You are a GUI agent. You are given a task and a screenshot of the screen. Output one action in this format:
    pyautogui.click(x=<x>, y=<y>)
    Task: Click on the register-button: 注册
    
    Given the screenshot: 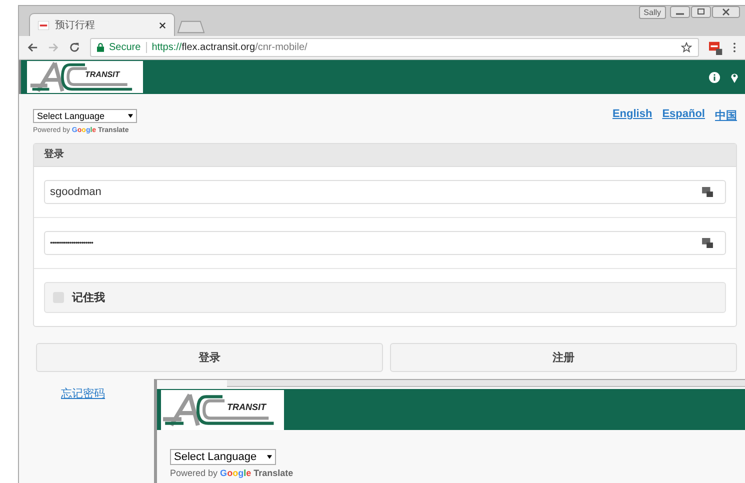 What is the action you would take?
    pyautogui.click(x=563, y=357)
    